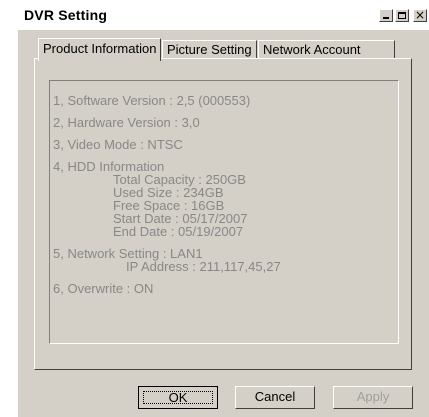  I want to click on tab-product-information: Product Information, so click(99, 49).